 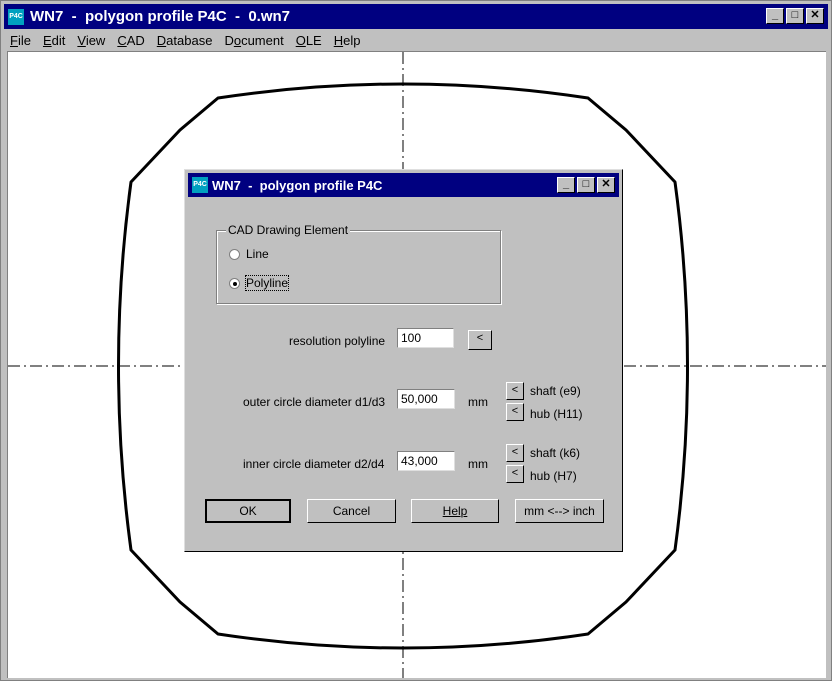 I want to click on menu-cad: CAD, so click(x=130, y=40).